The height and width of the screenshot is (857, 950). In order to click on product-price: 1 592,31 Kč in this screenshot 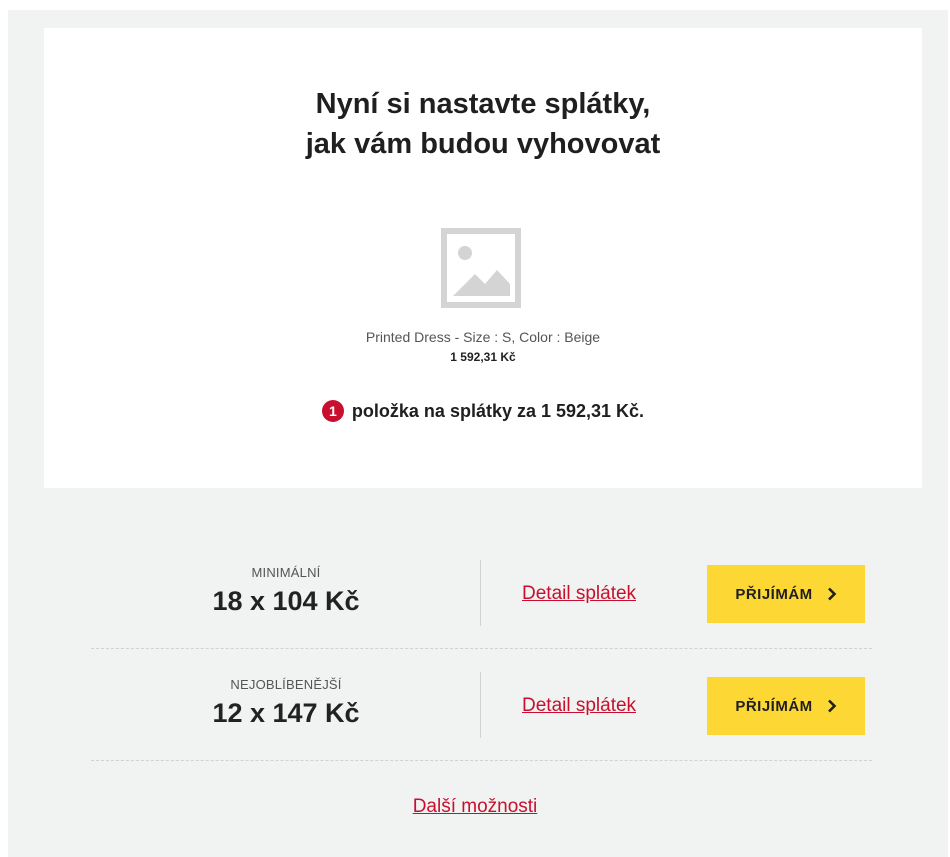, I will do `click(483, 357)`.